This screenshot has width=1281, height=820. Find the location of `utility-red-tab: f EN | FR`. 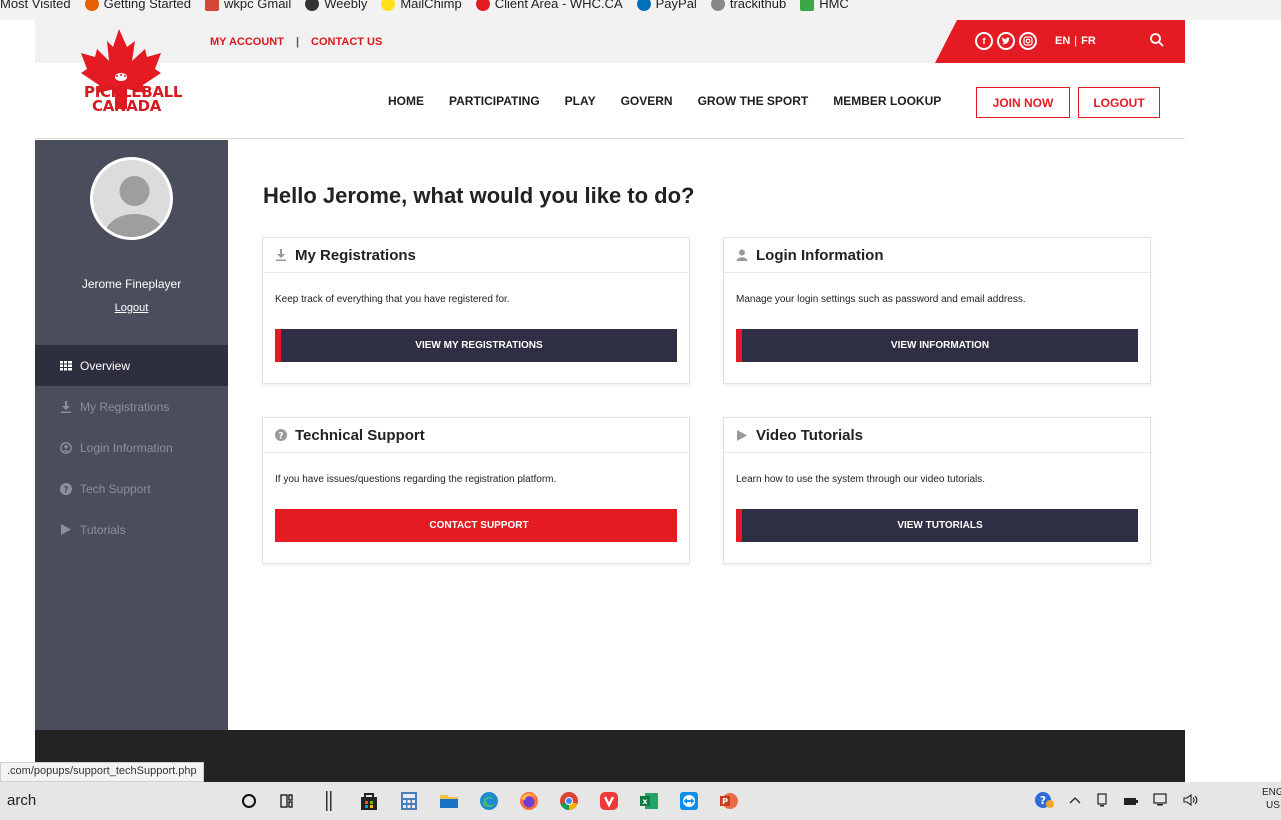

utility-red-tab: f EN | FR is located at coordinates (1060, 41).